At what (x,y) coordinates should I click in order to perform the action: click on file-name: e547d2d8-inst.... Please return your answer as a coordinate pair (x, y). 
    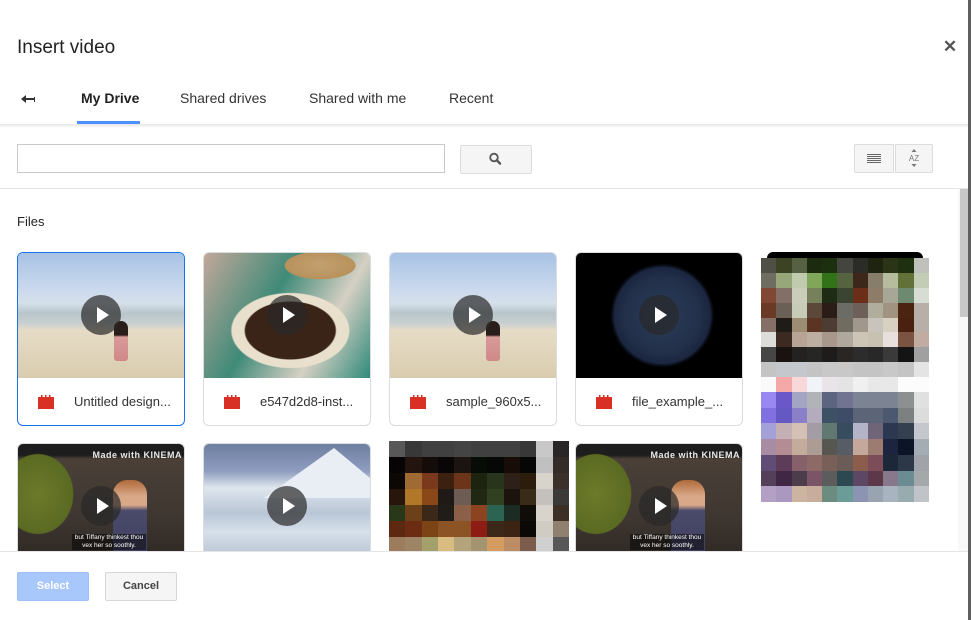
    Looking at the image, I should click on (307, 401).